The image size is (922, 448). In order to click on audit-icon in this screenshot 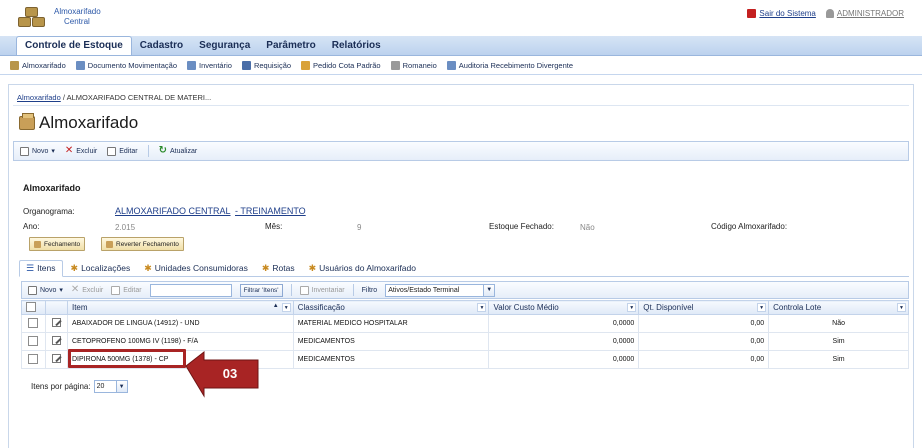, I will do `click(451, 65)`.